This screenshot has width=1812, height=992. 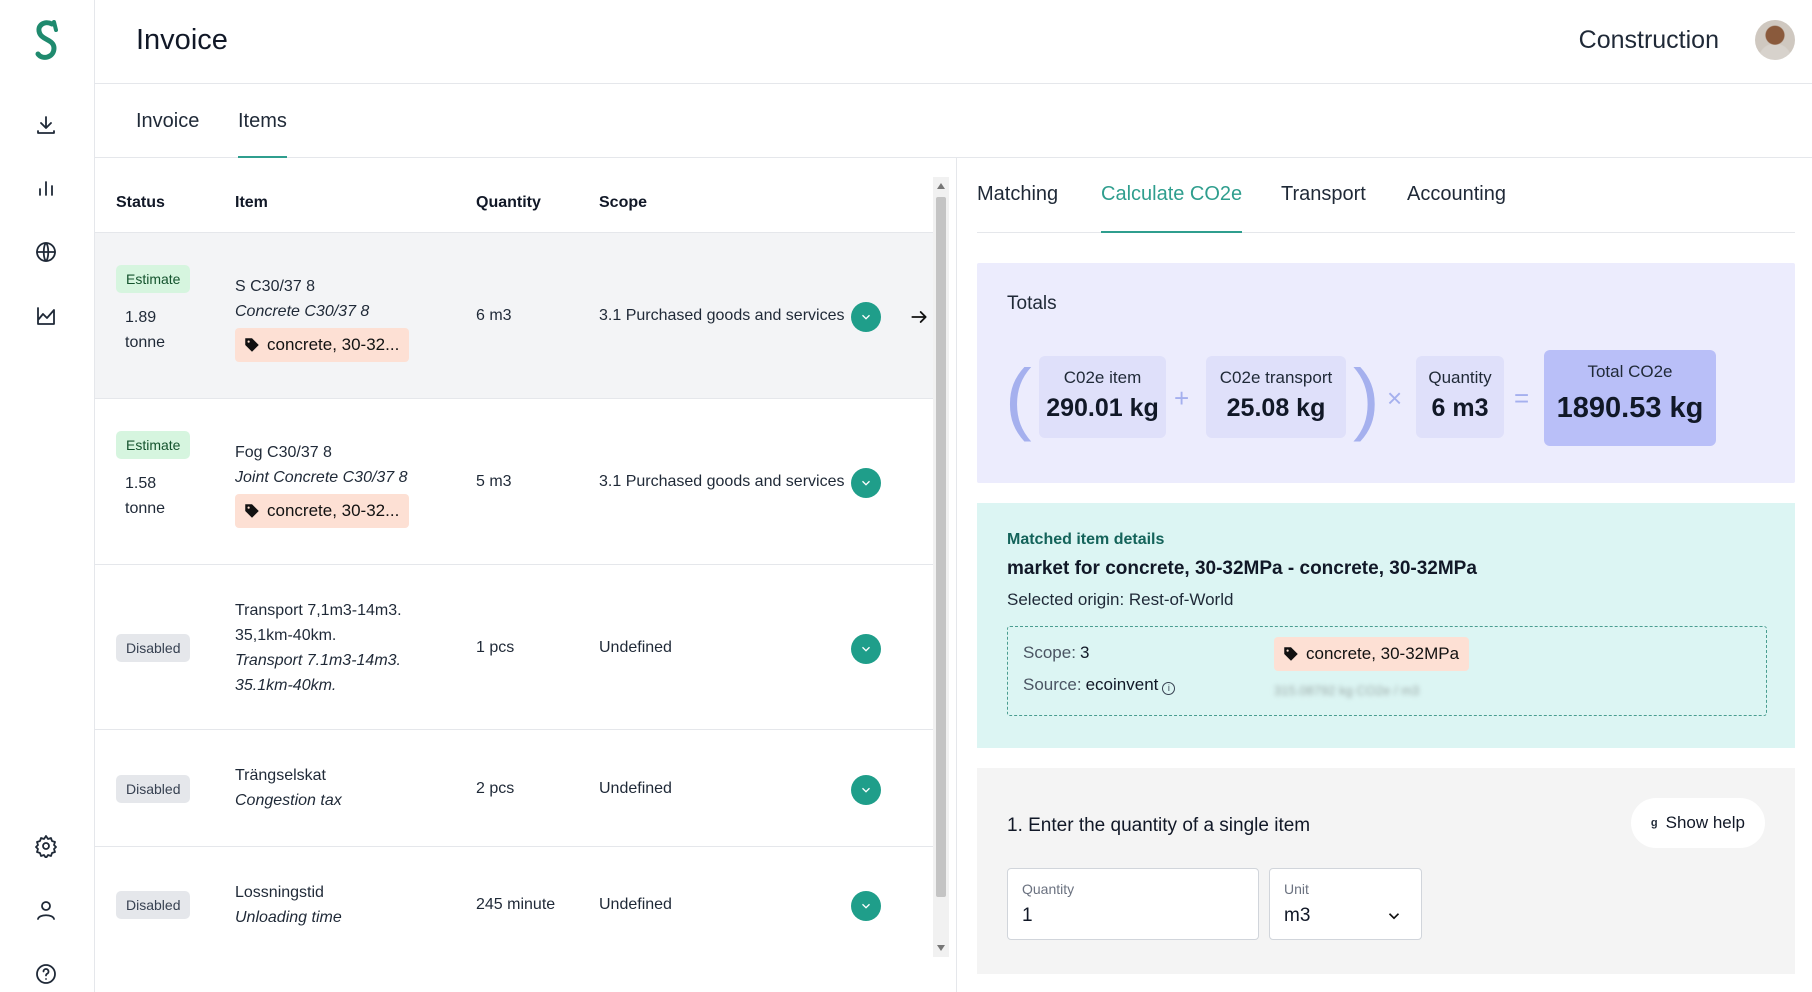 What do you see at coordinates (145, 496) in the screenshot?
I see `estimate-value: 1.58 tonne` at bounding box center [145, 496].